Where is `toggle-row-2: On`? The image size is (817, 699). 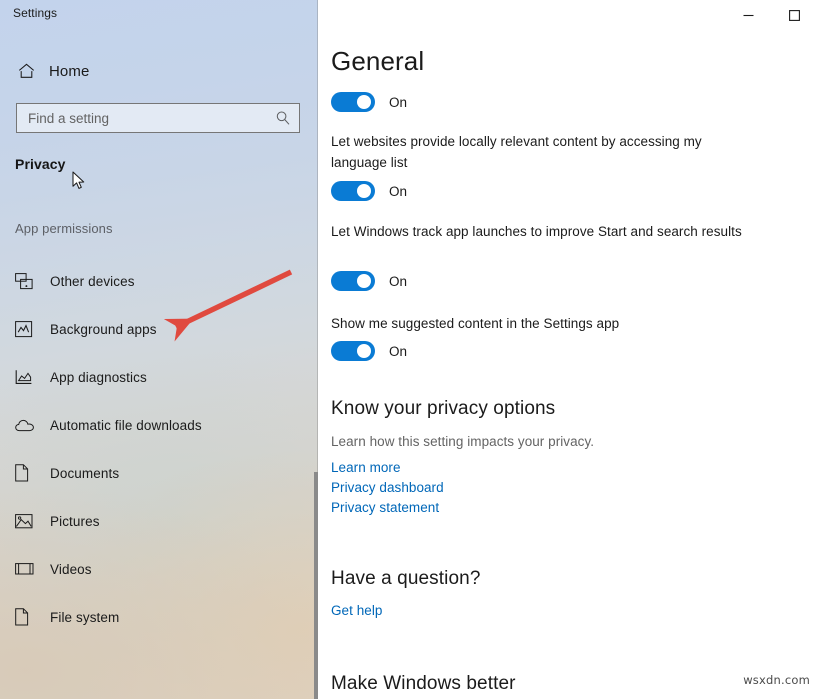
toggle-row-2: On is located at coordinates (369, 191).